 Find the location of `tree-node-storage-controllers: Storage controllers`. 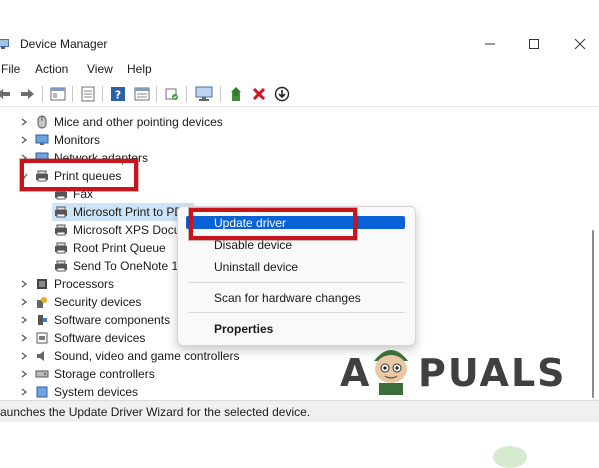

tree-node-storage-controllers: Storage controllers is located at coordinates (87, 374).